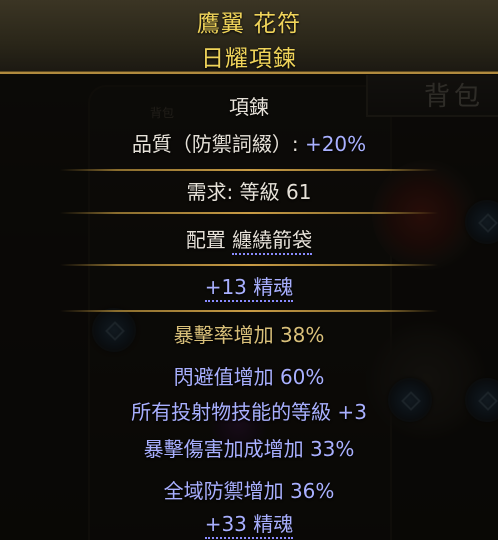 Image resolution: width=498 pixels, height=540 pixels. I want to click on item-name: 鷹翼 花符, so click(249, 24).